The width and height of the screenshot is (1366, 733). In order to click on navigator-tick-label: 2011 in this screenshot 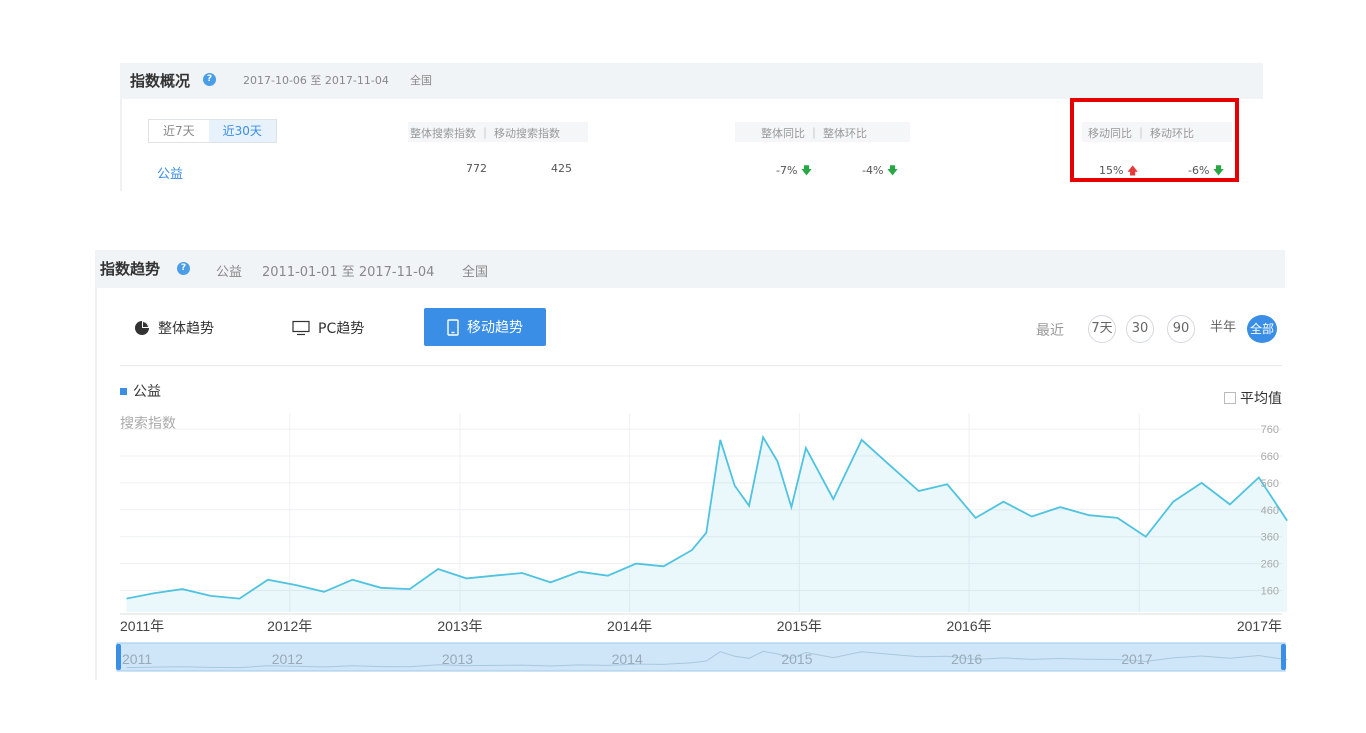, I will do `click(137, 659)`.